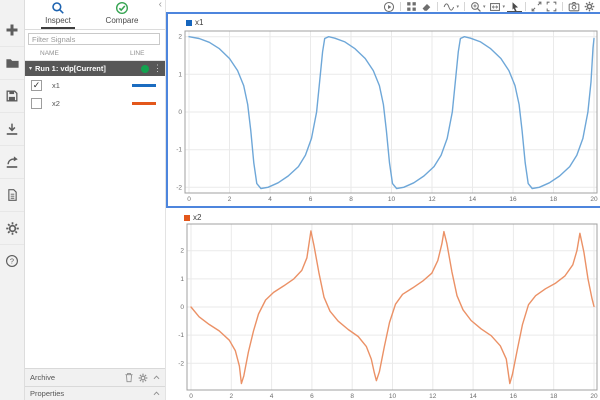 The height and width of the screenshot is (400, 600). I want to click on run-status-dot, so click(145, 68).